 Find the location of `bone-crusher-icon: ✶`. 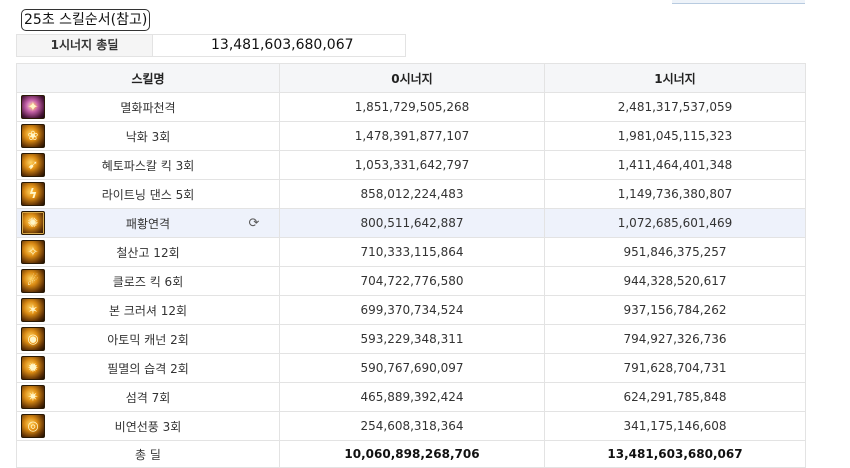

bone-crusher-icon: ✶ is located at coordinates (33, 310).